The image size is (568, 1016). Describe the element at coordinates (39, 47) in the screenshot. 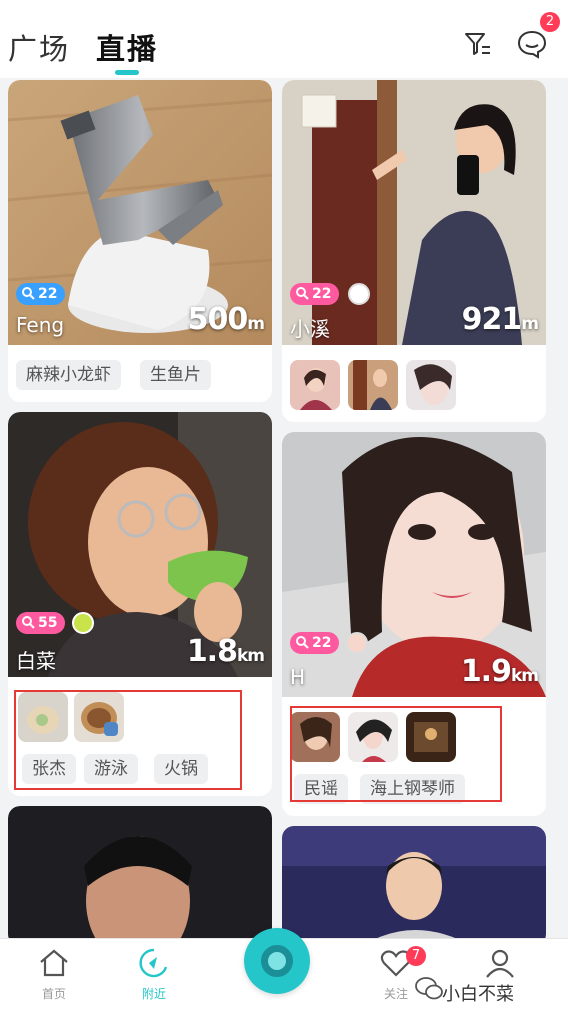

I see `tab-plaza: 广场` at that location.